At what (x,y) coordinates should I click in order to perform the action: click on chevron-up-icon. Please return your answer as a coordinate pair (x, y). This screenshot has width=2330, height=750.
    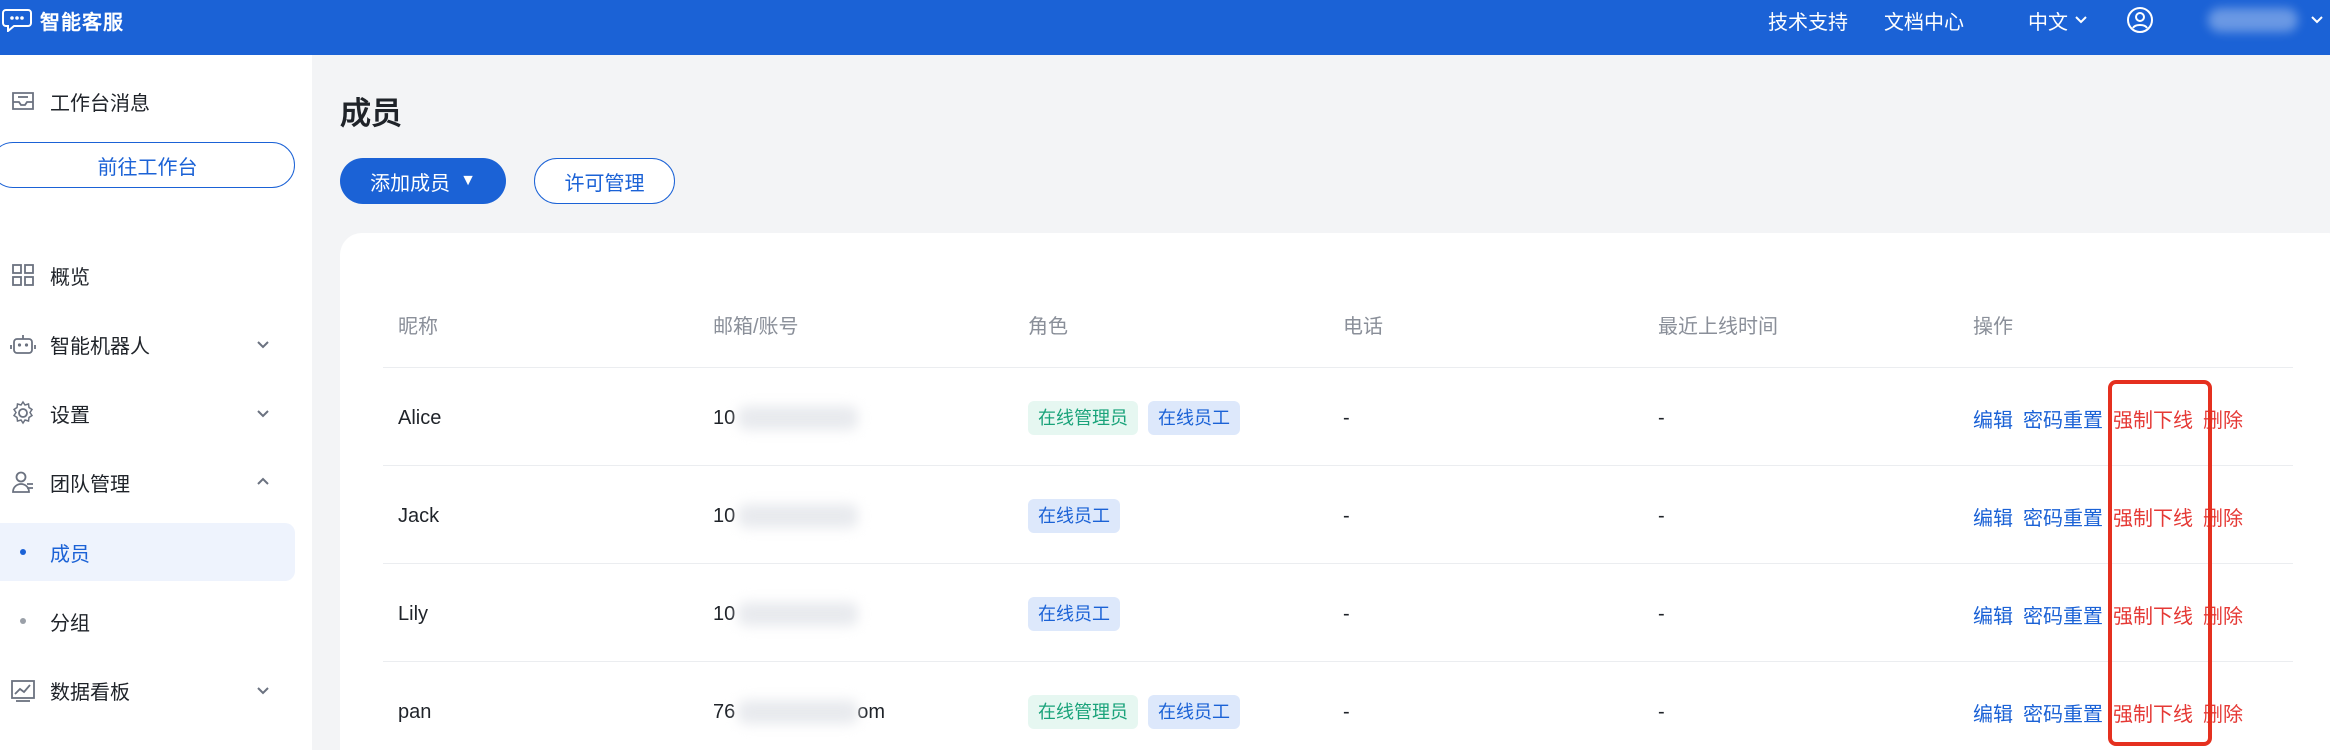
    Looking at the image, I should click on (263, 481).